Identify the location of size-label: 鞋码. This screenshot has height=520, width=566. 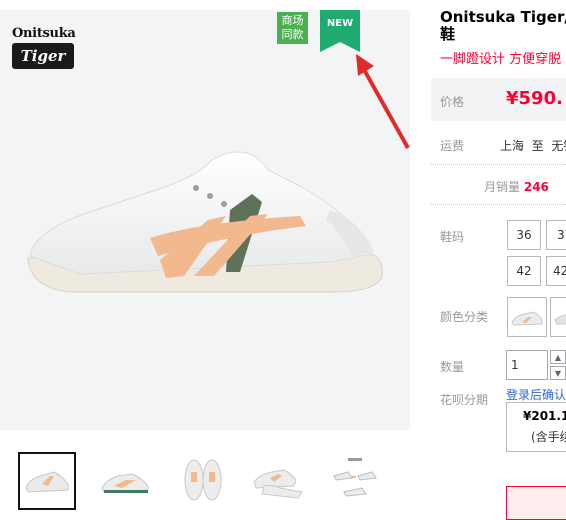
(452, 237).